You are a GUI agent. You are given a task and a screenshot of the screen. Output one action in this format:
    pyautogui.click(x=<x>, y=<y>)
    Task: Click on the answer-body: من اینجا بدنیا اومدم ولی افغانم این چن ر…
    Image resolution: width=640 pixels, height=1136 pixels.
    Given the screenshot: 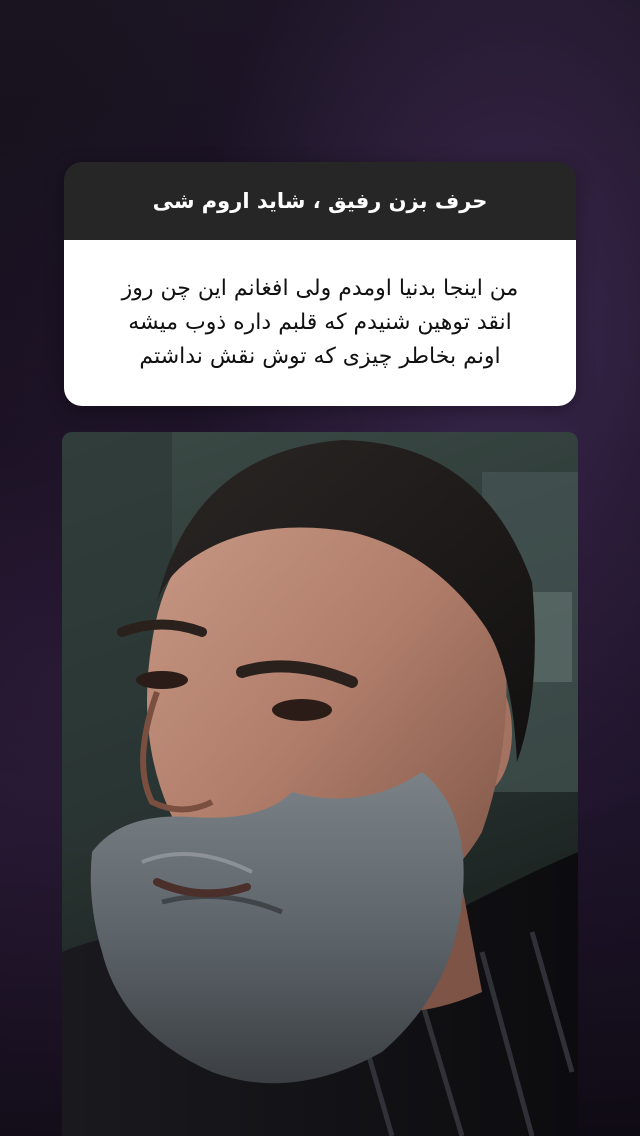 What is the action you would take?
    pyautogui.click(x=320, y=323)
    